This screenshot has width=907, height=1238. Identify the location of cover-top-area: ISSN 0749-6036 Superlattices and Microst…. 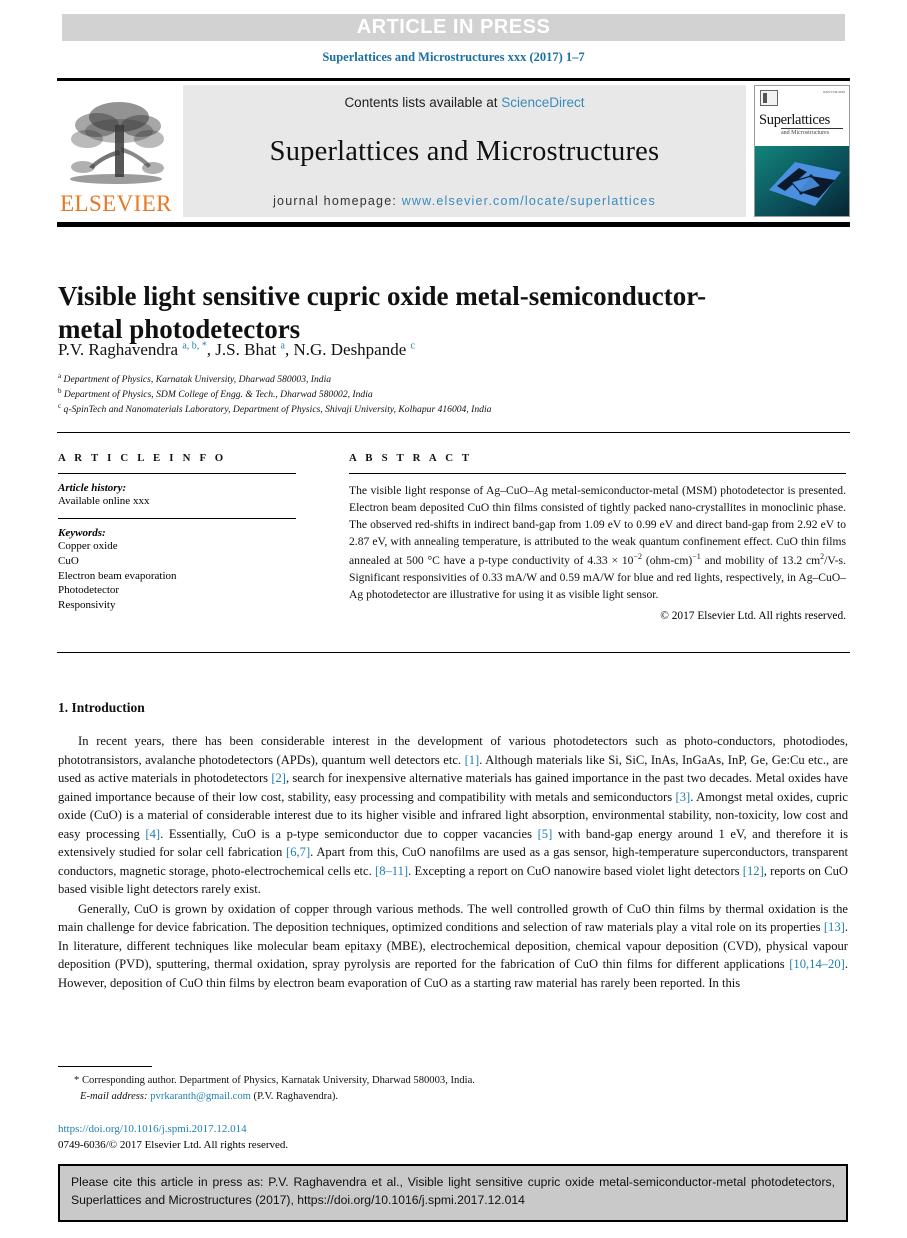
(802, 116).